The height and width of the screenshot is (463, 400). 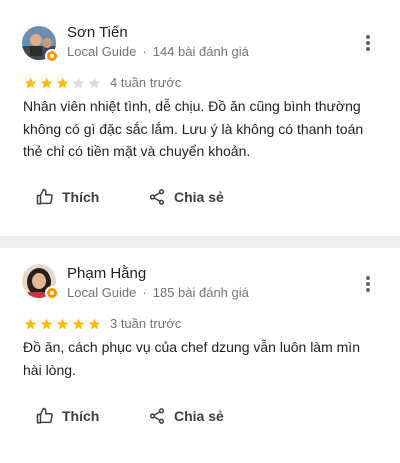 What do you see at coordinates (200, 242) in the screenshot?
I see `review-divider` at bounding box center [200, 242].